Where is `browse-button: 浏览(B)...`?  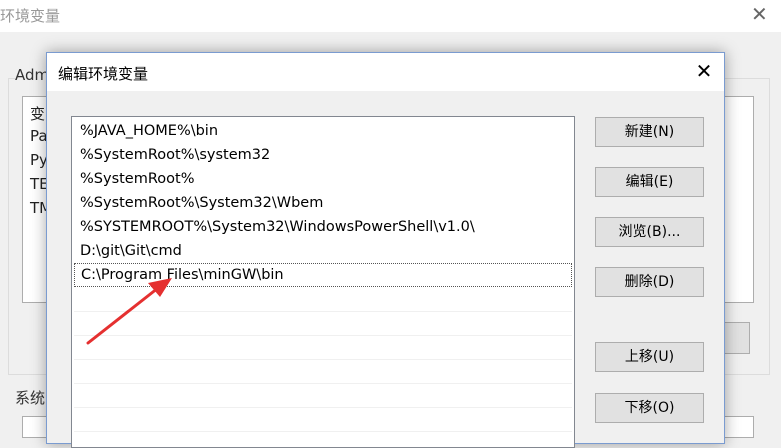
browse-button: 浏览(B)... is located at coordinates (649, 232).